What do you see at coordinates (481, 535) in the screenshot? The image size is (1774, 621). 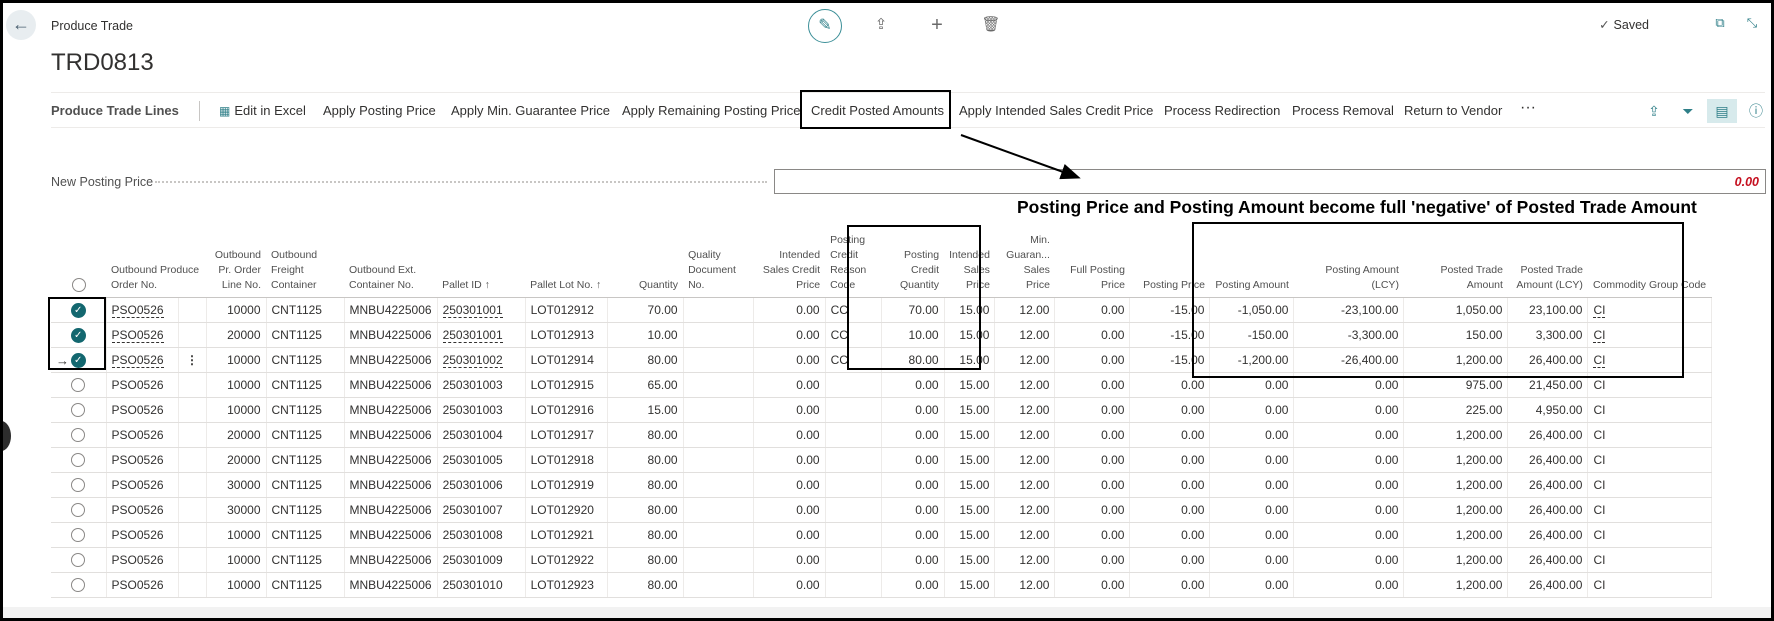 I see `cell-pallet: 250301008` at bounding box center [481, 535].